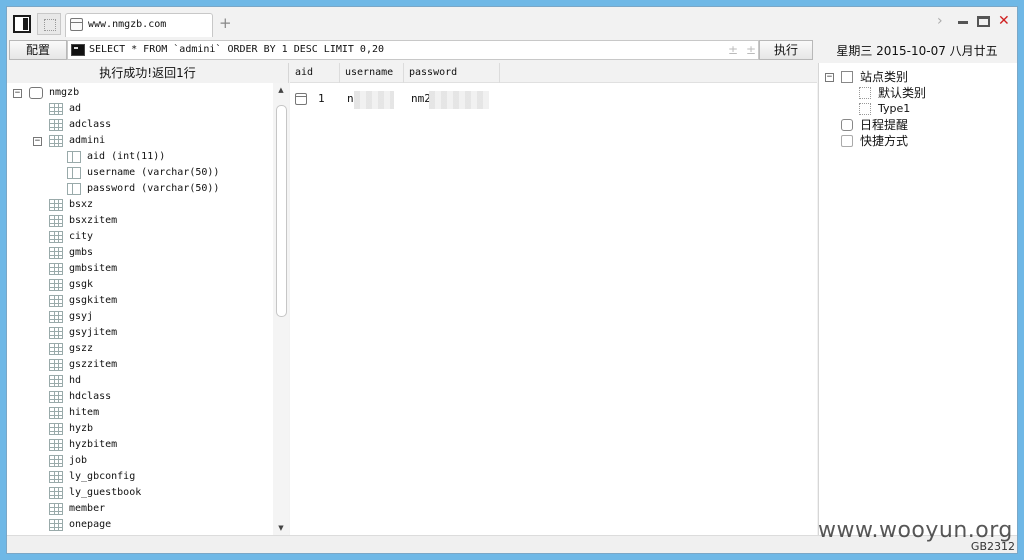 This screenshot has height=560, width=1024. Describe the element at coordinates (93, 268) in the screenshot. I see `table-label: gmbsitem` at that location.